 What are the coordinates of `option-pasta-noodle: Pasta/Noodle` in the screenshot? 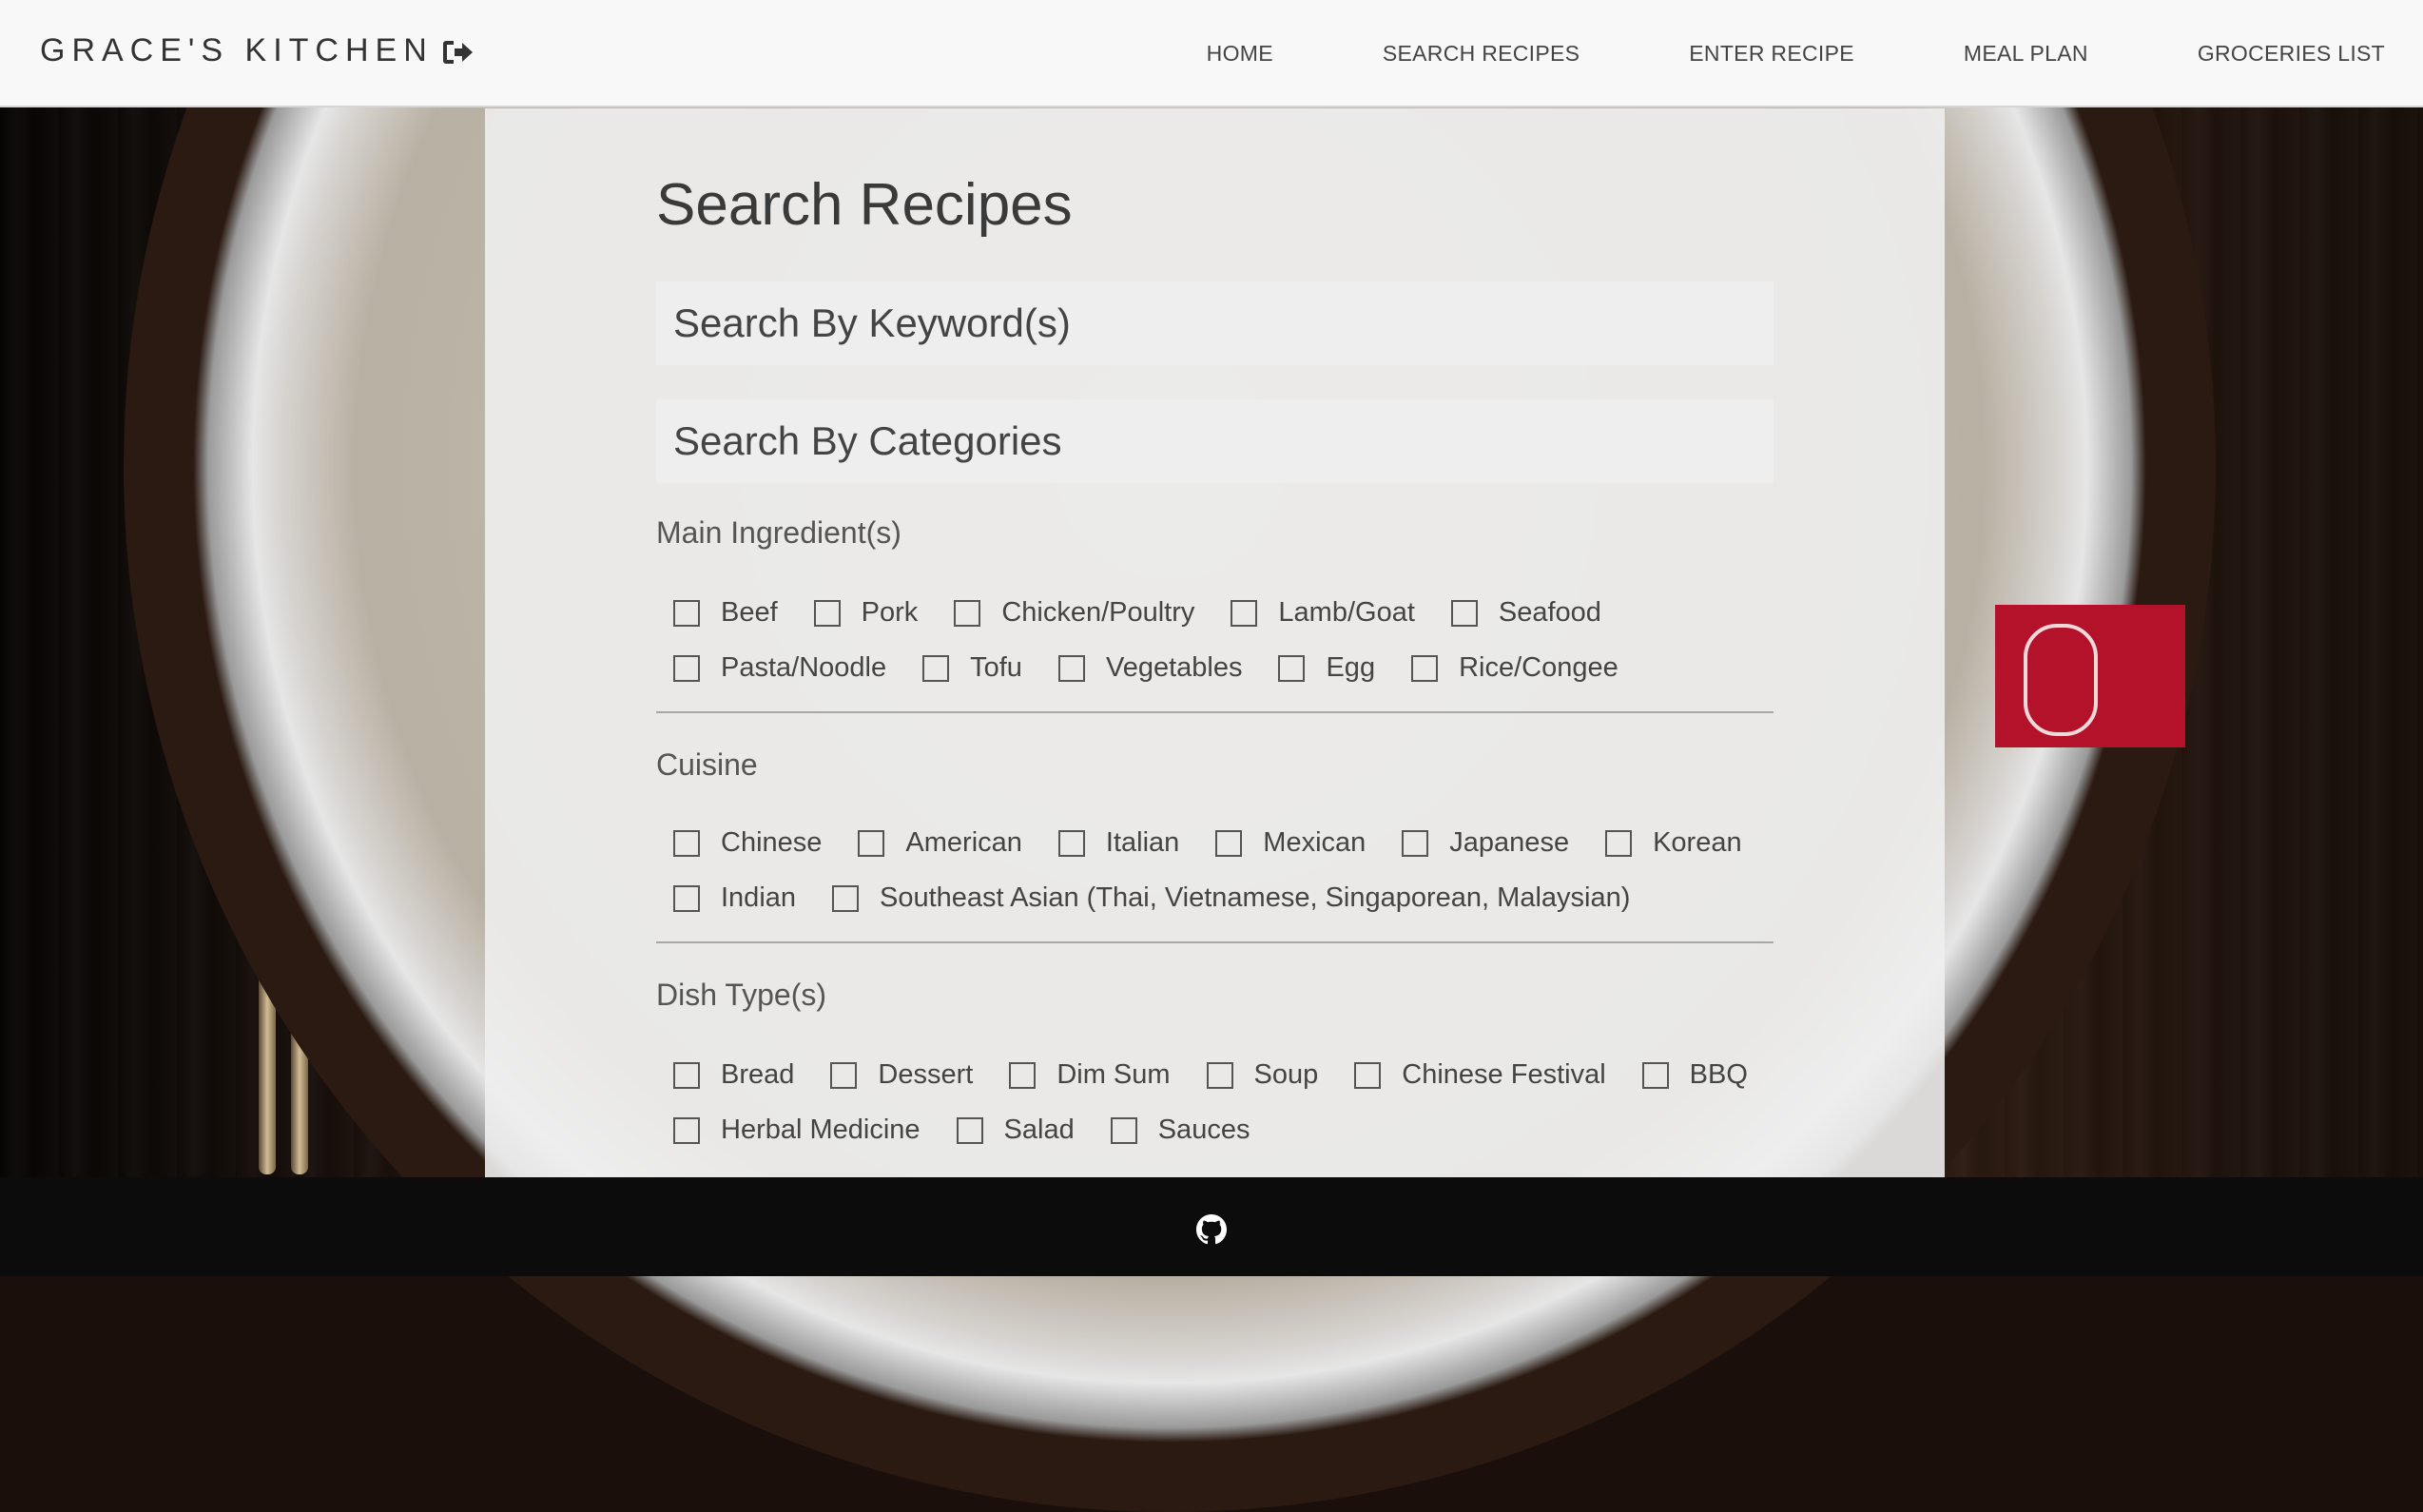 It's located at (779, 668).